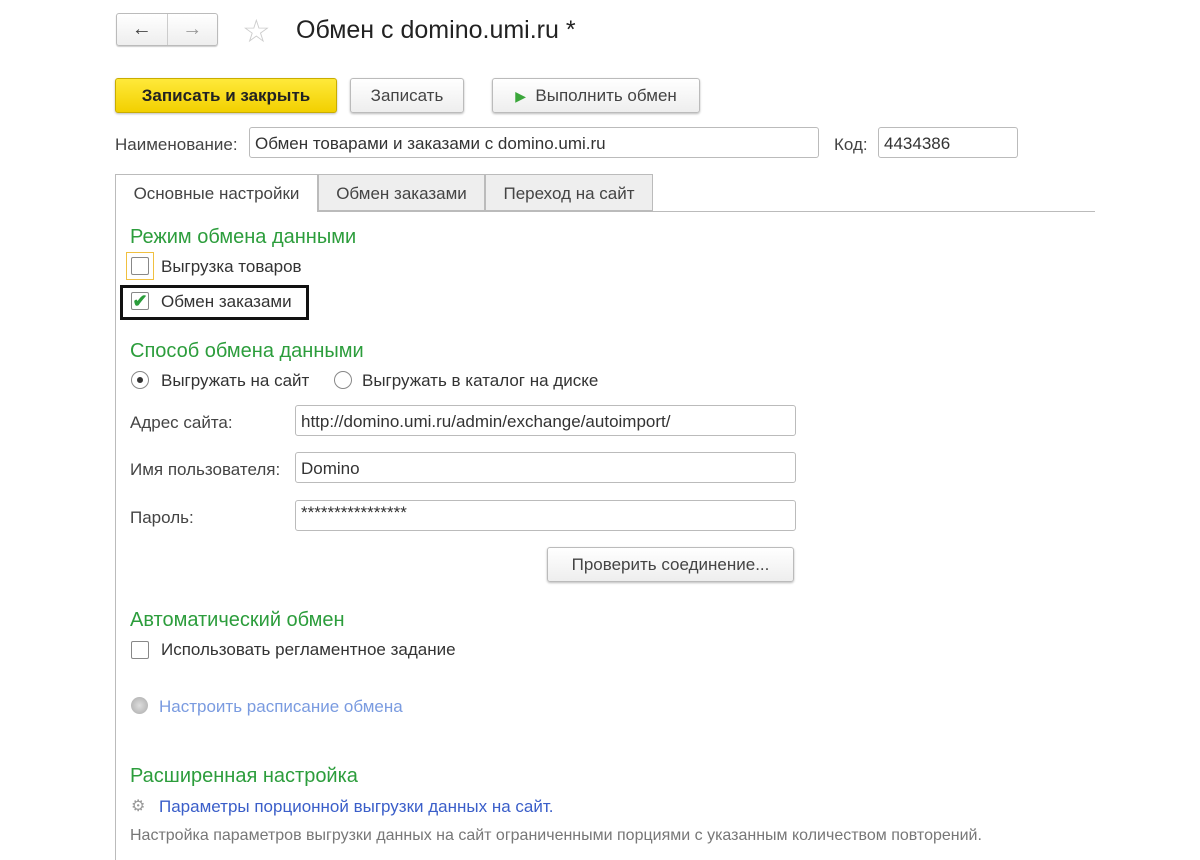 Image resolution: width=1200 pixels, height=860 pixels. I want to click on code-label: Код:, so click(851, 144).